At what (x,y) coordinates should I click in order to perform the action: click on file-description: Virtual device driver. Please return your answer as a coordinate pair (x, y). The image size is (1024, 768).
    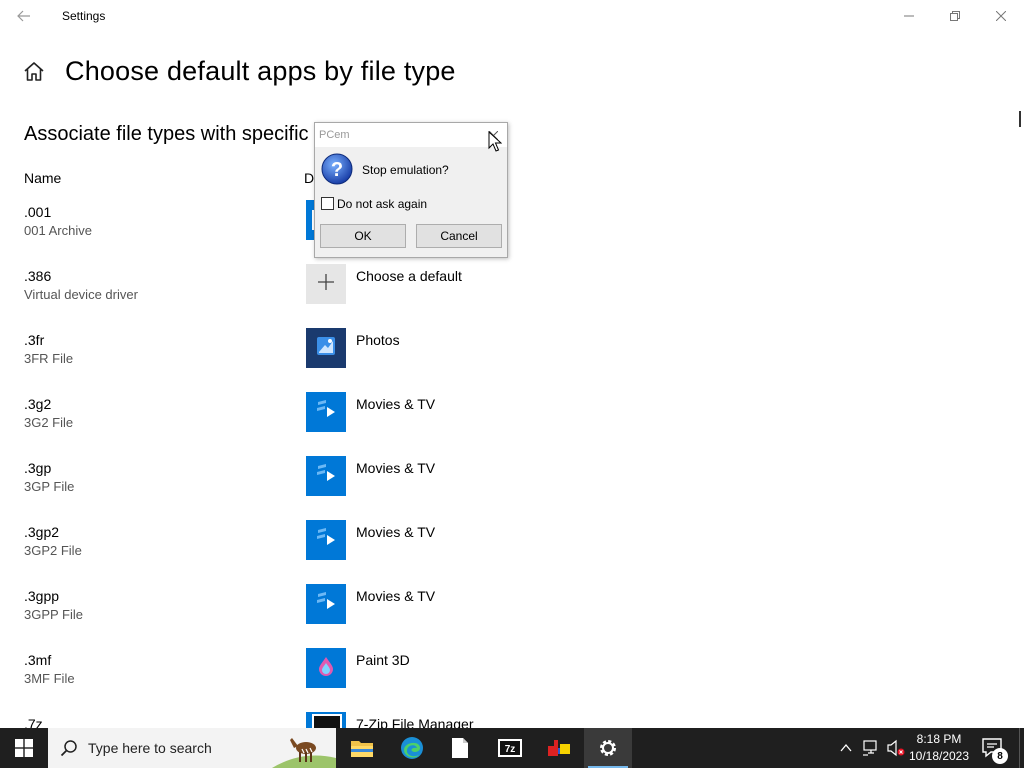
    Looking at the image, I should click on (81, 294).